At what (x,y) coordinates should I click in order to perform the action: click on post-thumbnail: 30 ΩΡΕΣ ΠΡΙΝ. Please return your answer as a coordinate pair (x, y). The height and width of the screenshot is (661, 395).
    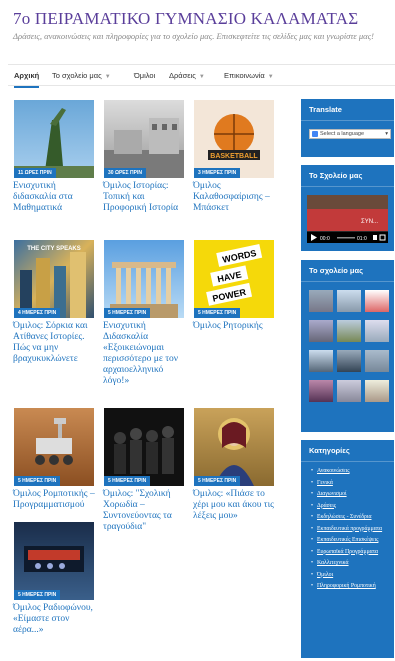
    Looking at the image, I should click on (144, 139).